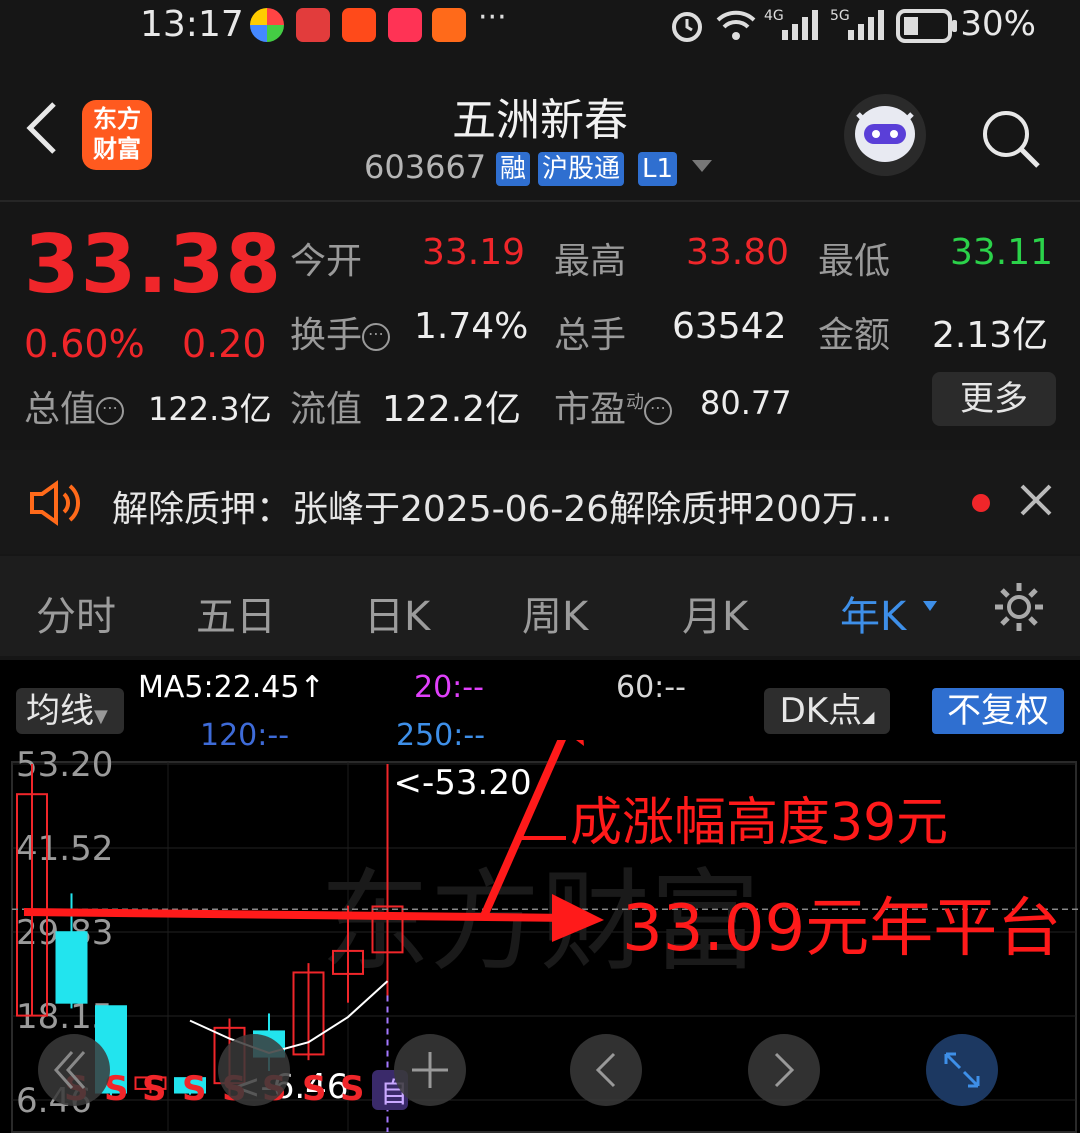 The image size is (1080, 1133). Describe the element at coordinates (192, 24) in the screenshot. I see `status-time: 13:17` at that location.